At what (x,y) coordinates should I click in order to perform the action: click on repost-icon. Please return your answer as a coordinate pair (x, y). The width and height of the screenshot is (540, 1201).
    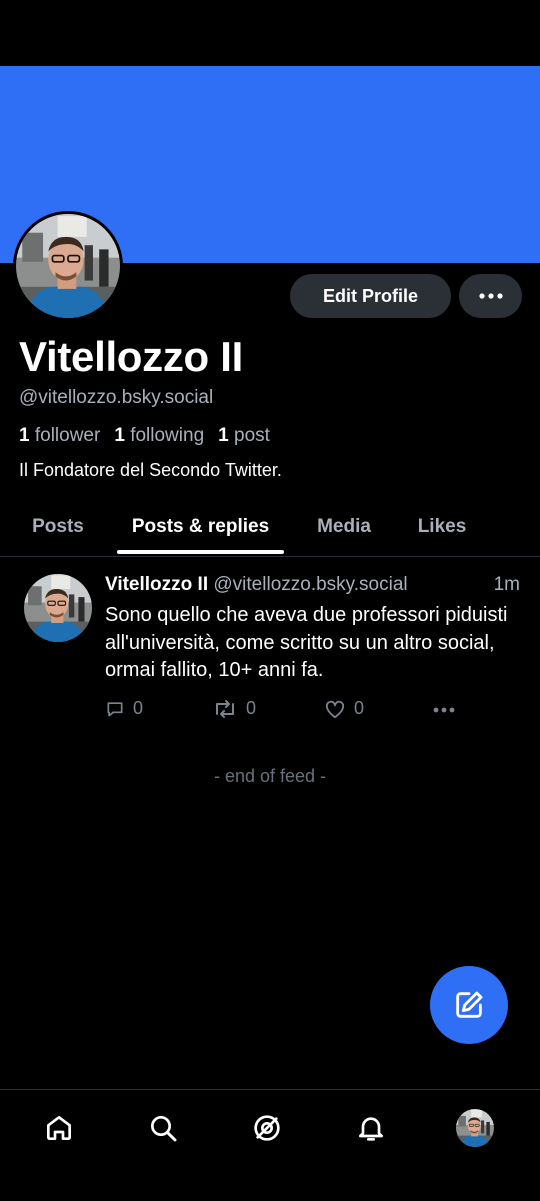
    Looking at the image, I should click on (225, 708).